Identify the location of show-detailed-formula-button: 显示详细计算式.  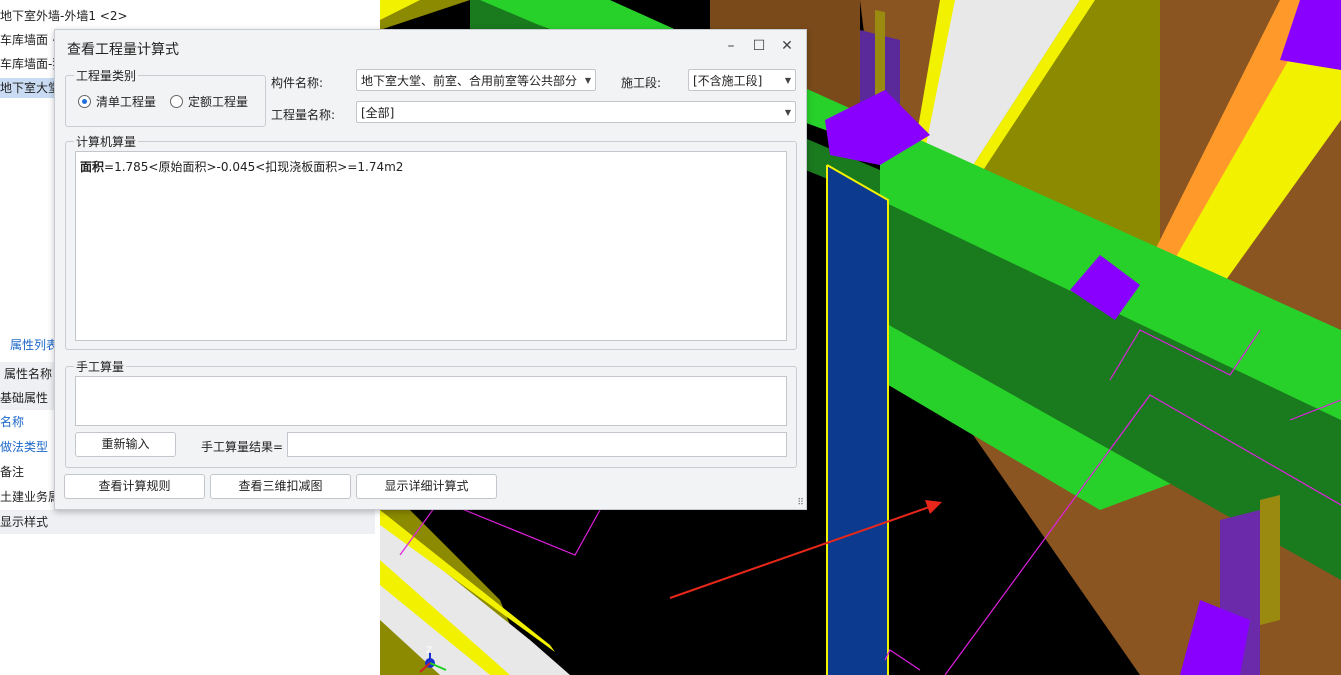
(426, 486).